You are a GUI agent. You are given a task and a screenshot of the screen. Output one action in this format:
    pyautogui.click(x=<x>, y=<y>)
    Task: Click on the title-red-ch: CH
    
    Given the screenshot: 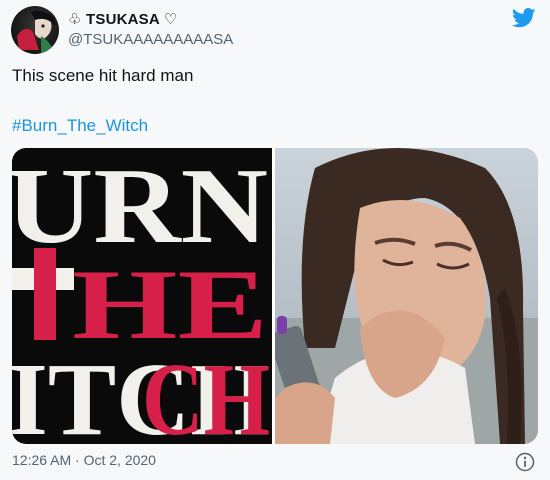 What is the action you would take?
    pyautogui.click(x=206, y=393)
    